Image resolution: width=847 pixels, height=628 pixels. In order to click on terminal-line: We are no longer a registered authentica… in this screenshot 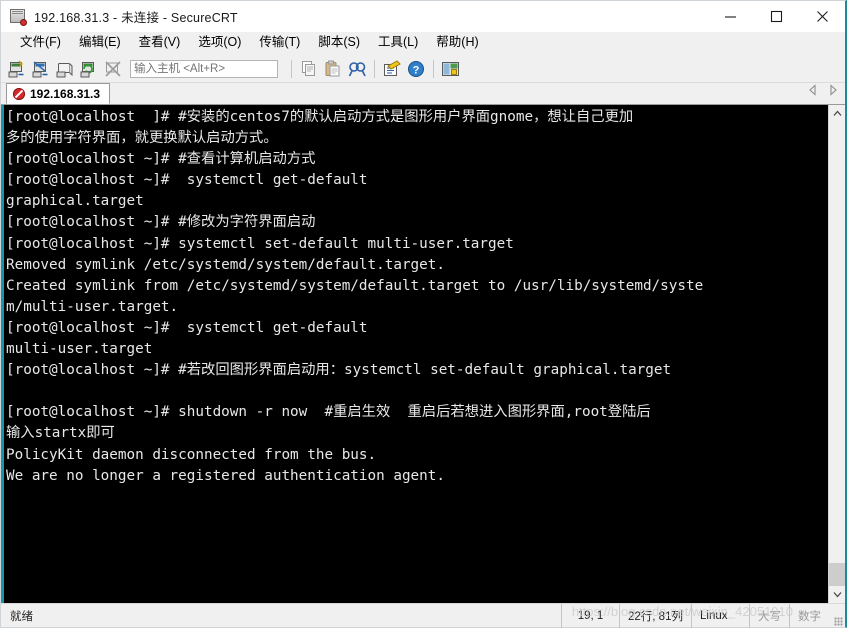, I will do `click(225, 475)`.